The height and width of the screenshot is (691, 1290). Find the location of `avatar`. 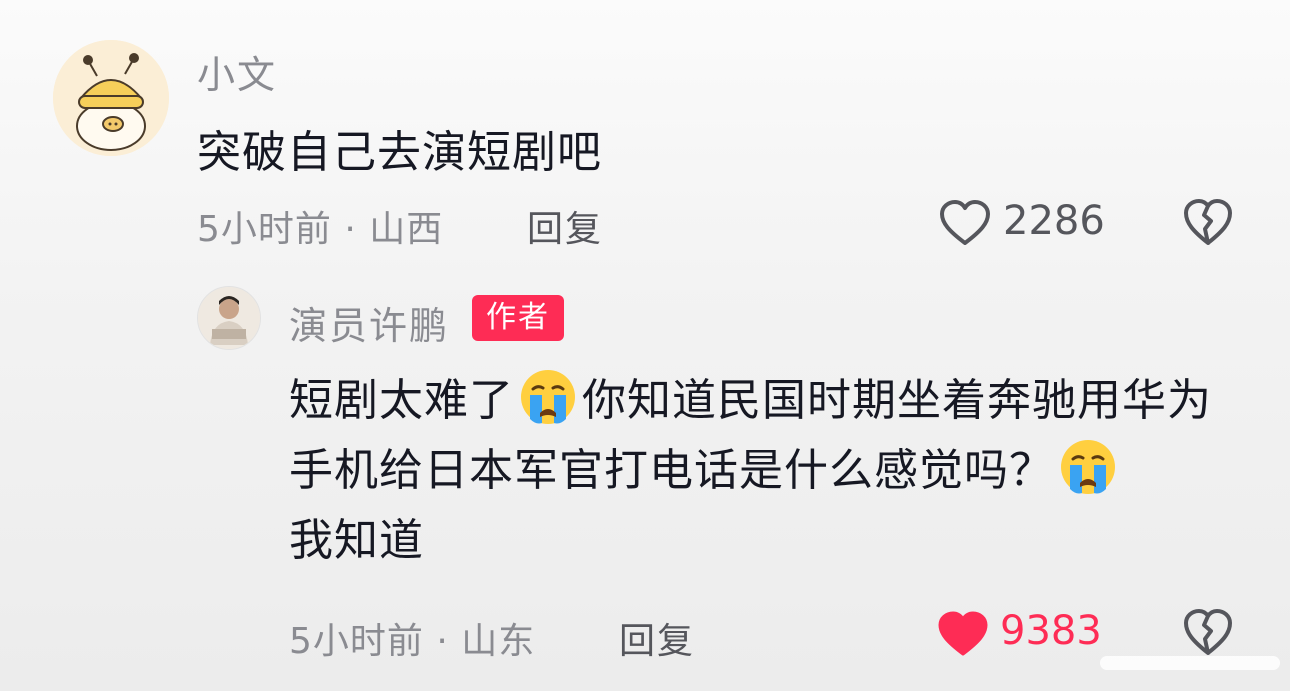

avatar is located at coordinates (111, 98).